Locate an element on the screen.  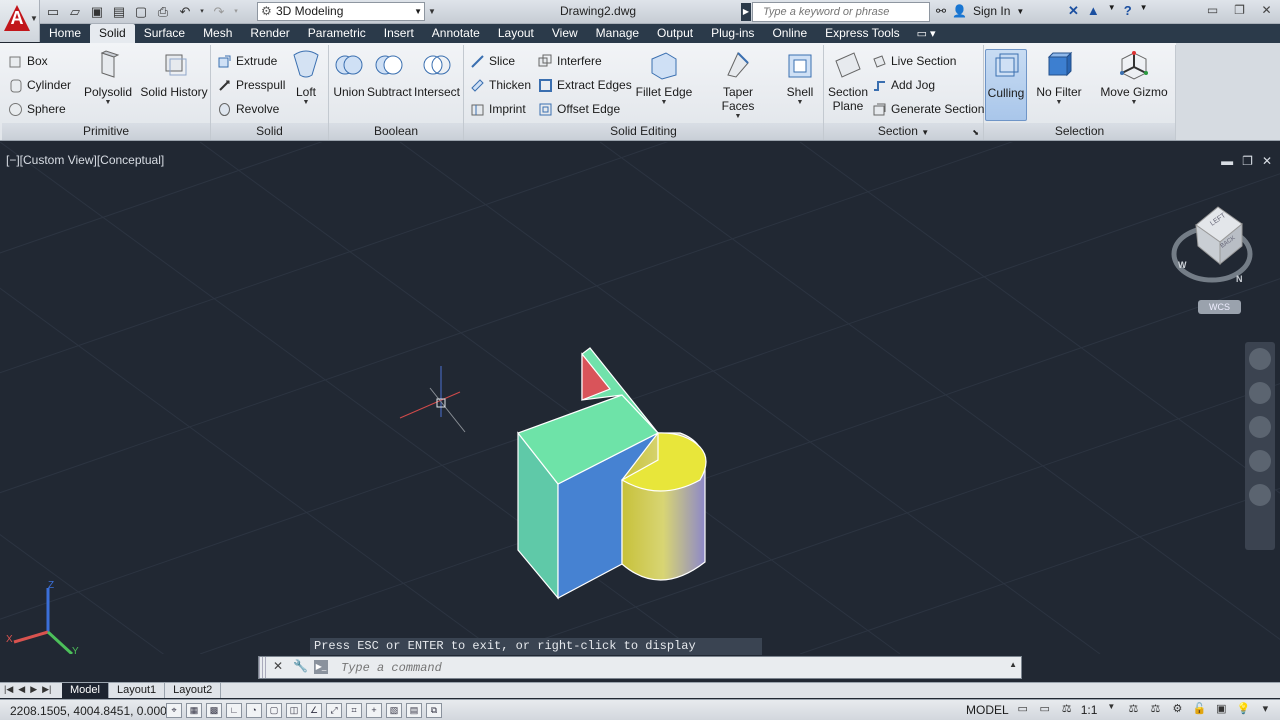
add-jog-button: Add Jog is located at coordinates (903, 85).